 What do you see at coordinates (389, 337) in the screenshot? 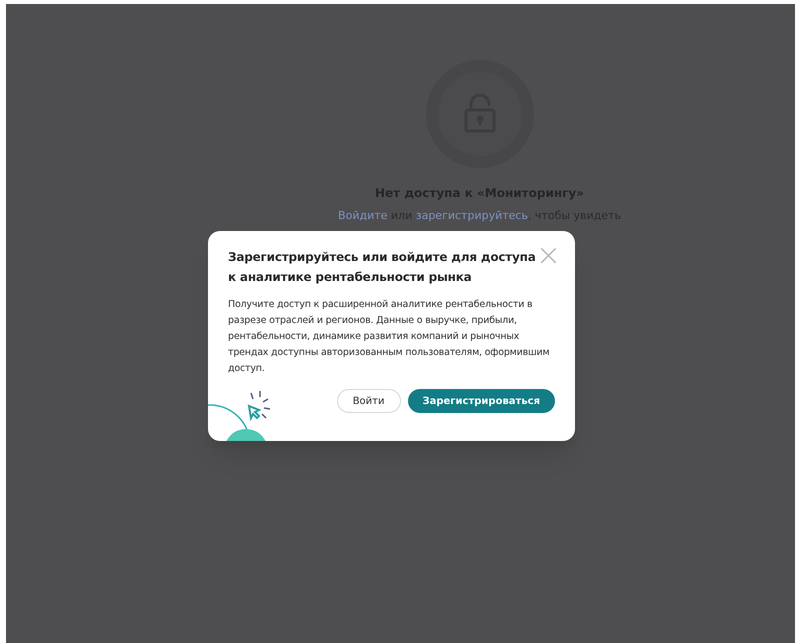
I see `dialog-body: Получите доступ к расширенной аналитике рентабельности в разрезе отраслей и регионов. Данные о выручке, прибыли, рентабельности, динамике развития компаний и рыночных трендах доступны авторизованным пользователям, оформившим доступ.` at bounding box center [389, 337].